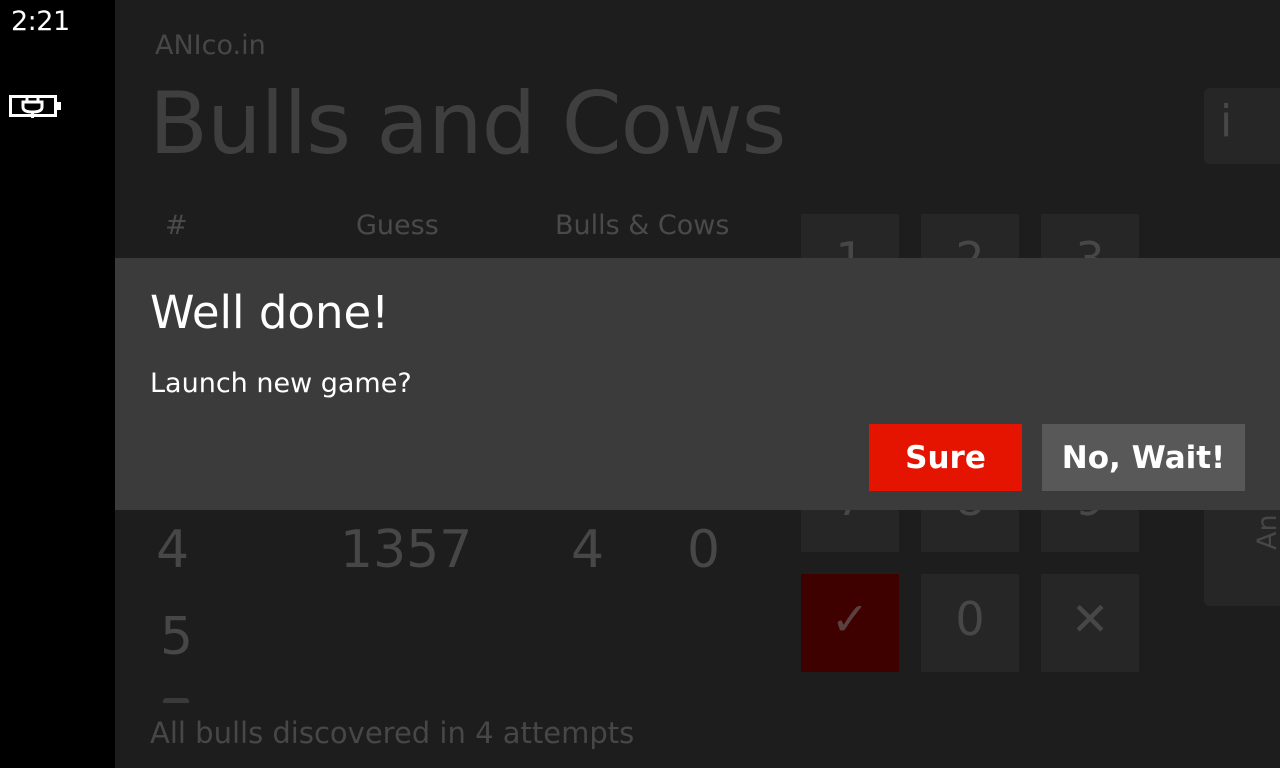 The width and height of the screenshot is (1280, 768). Describe the element at coordinates (281, 383) in the screenshot. I see `dialog-message: Launch new game?` at that location.